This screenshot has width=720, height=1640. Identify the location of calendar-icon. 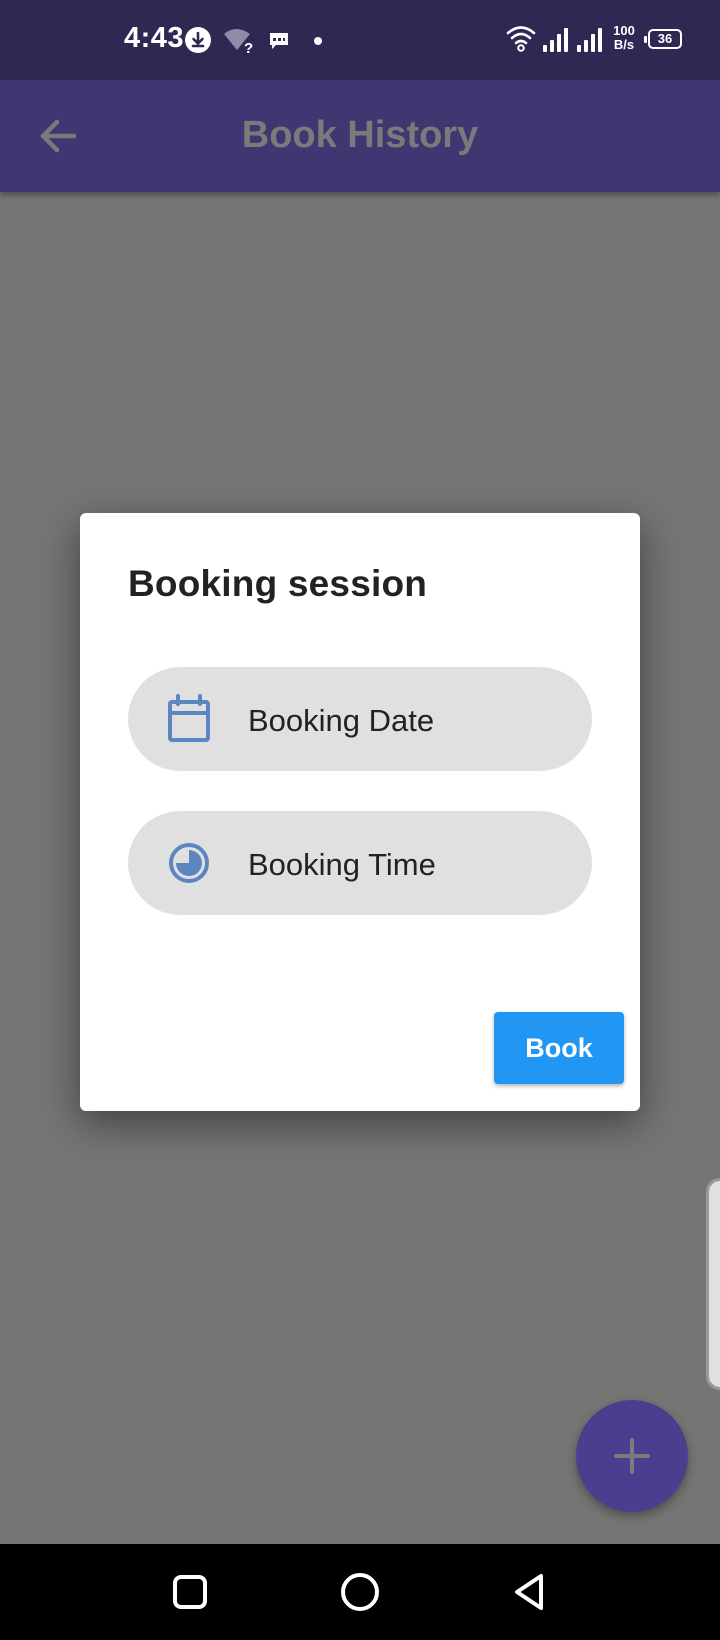
(189, 718).